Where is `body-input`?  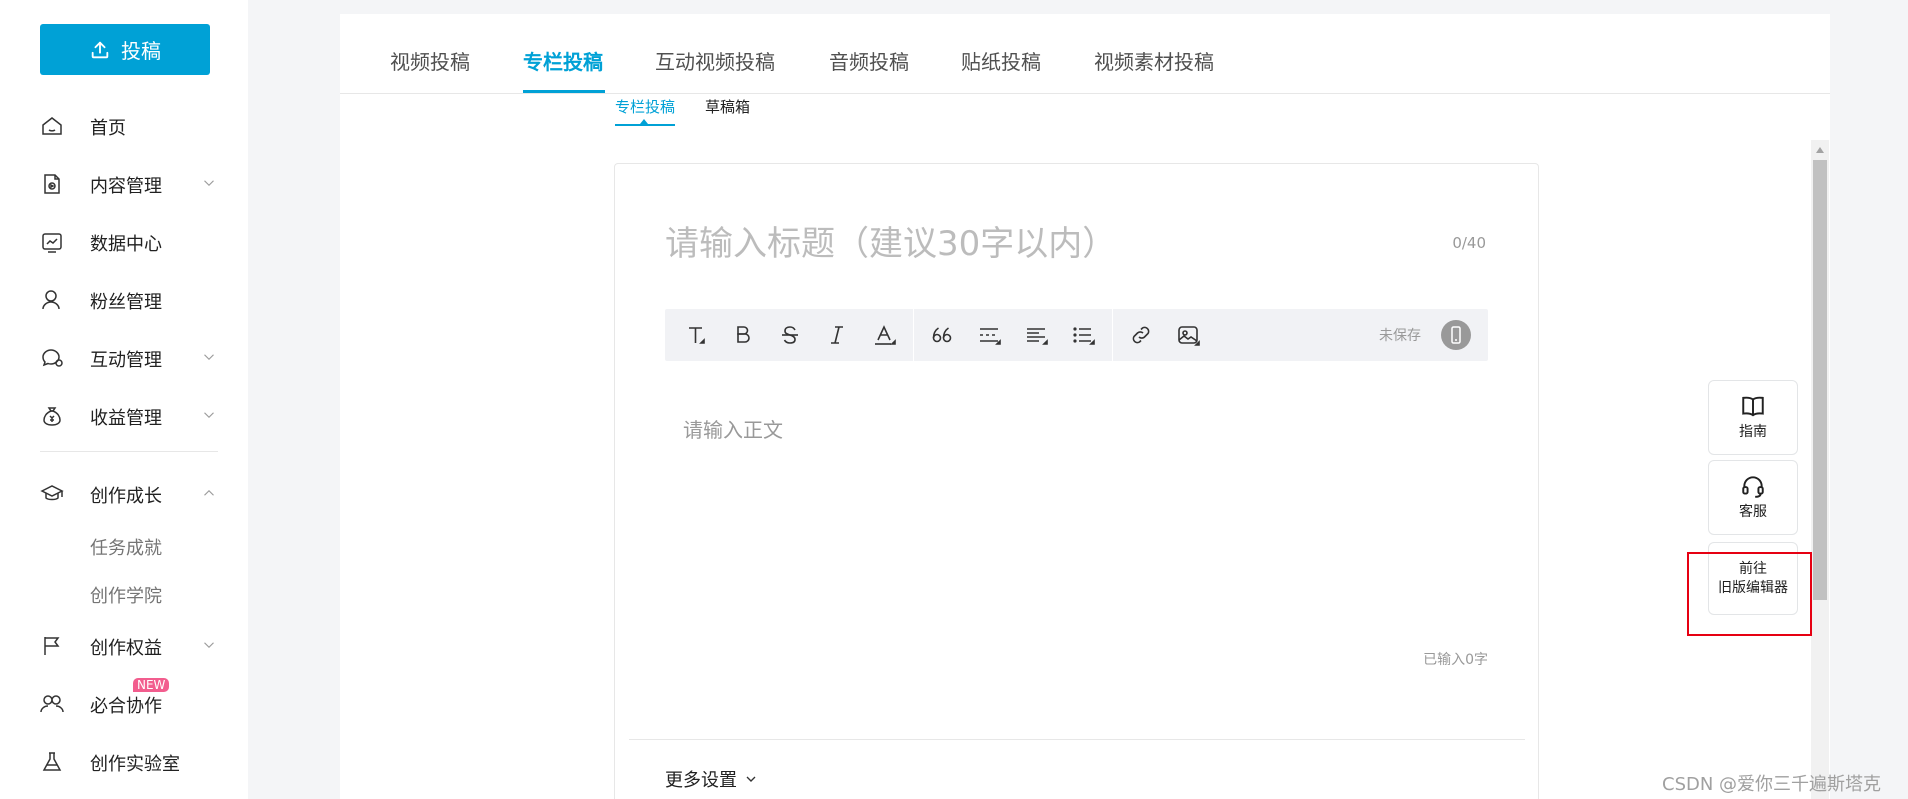 body-input is located at coordinates (1078, 504).